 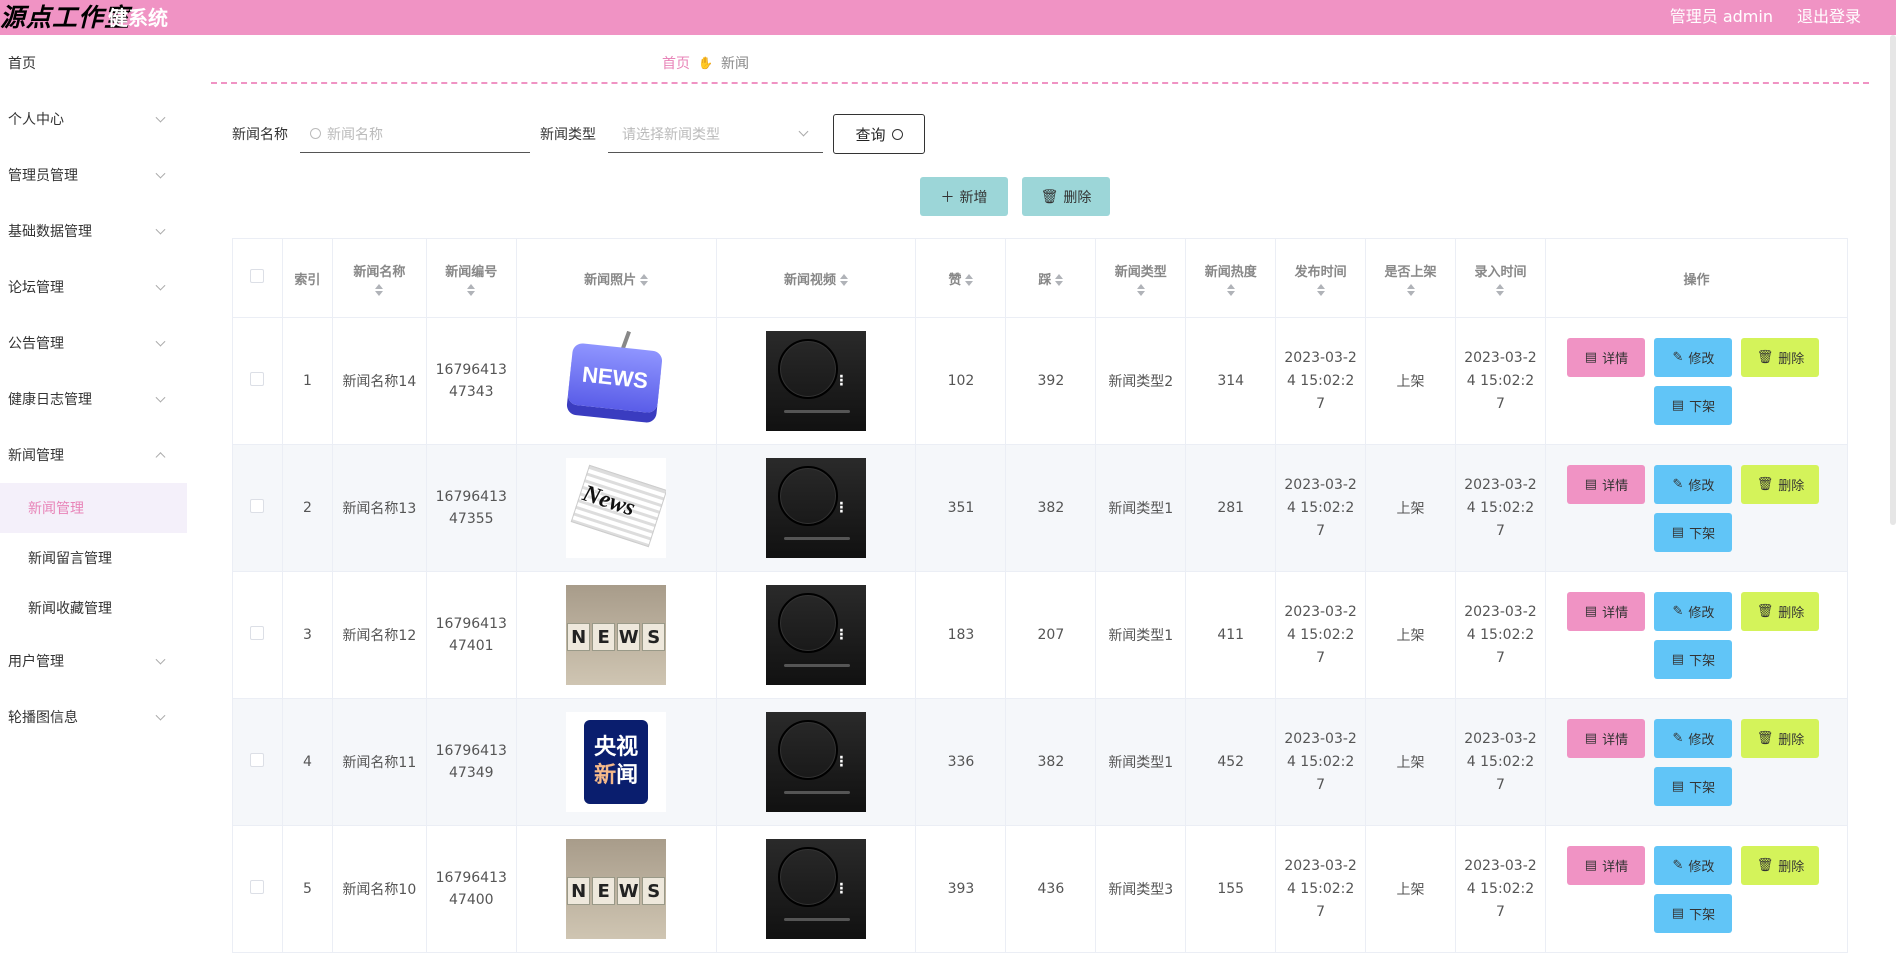 What do you see at coordinates (93, 455) in the screenshot?
I see `sidebar-item-news: 新闻管理` at bounding box center [93, 455].